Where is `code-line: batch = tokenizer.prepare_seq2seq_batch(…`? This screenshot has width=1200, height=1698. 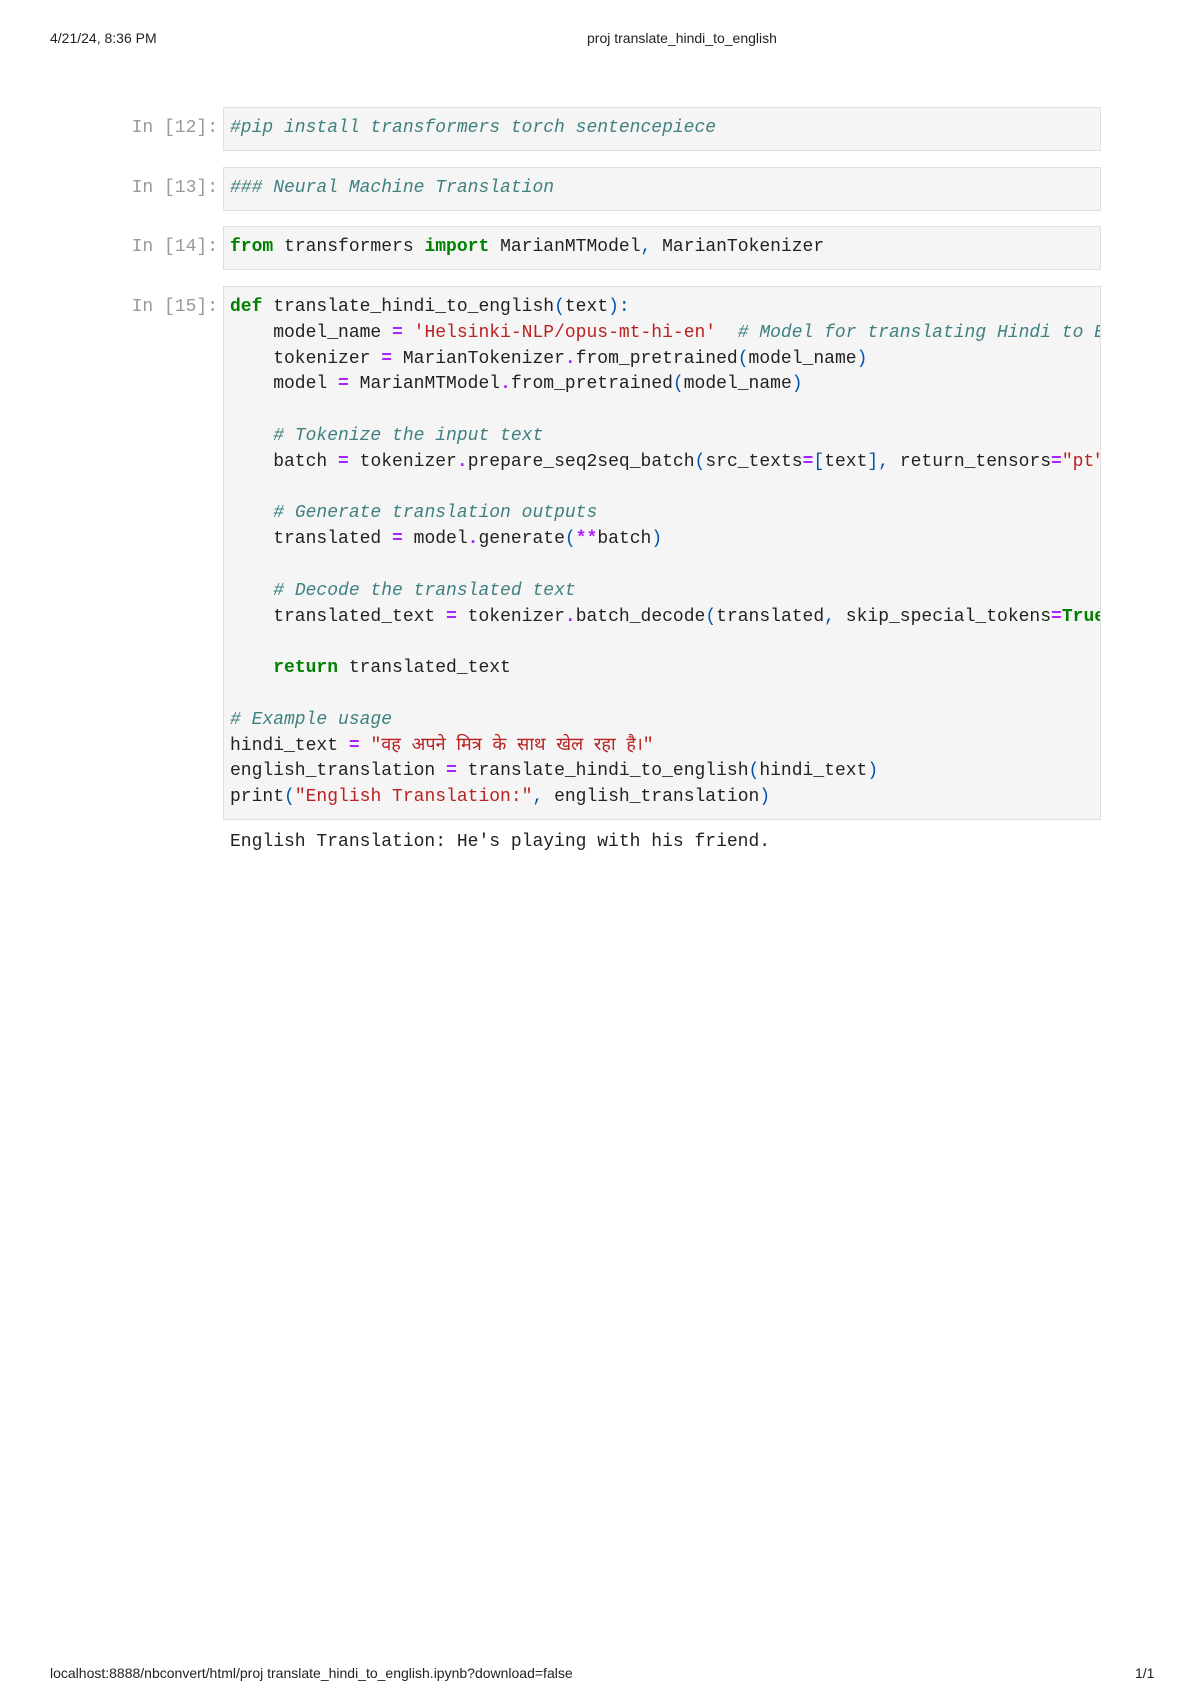 code-line: batch = tokenizer.prepare_seq2seq_batch(… is located at coordinates (665, 463).